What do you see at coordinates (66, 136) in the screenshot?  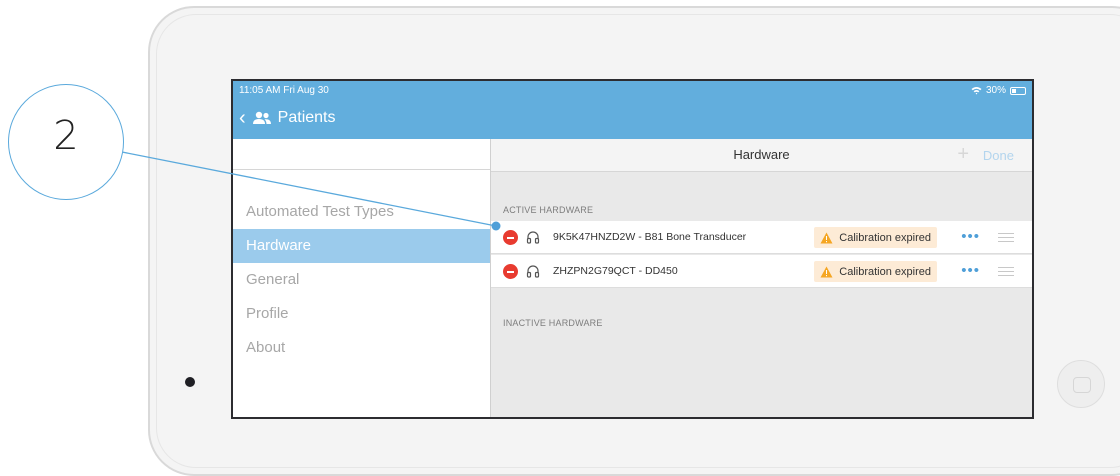 I see `callout-number: 2` at bounding box center [66, 136].